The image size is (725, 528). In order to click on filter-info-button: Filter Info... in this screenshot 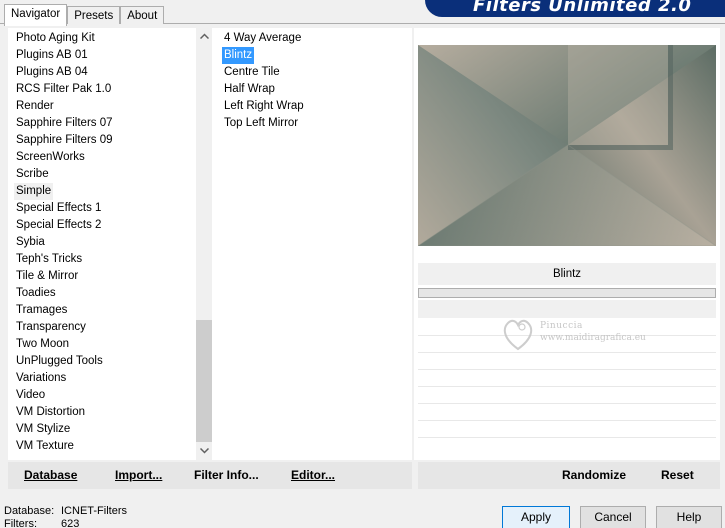, I will do `click(226, 475)`.